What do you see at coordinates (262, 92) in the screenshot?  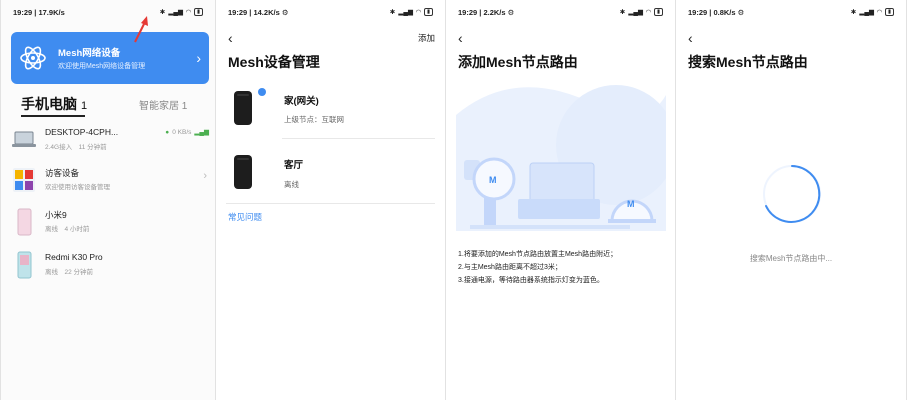 I see `status-dot-icon` at bounding box center [262, 92].